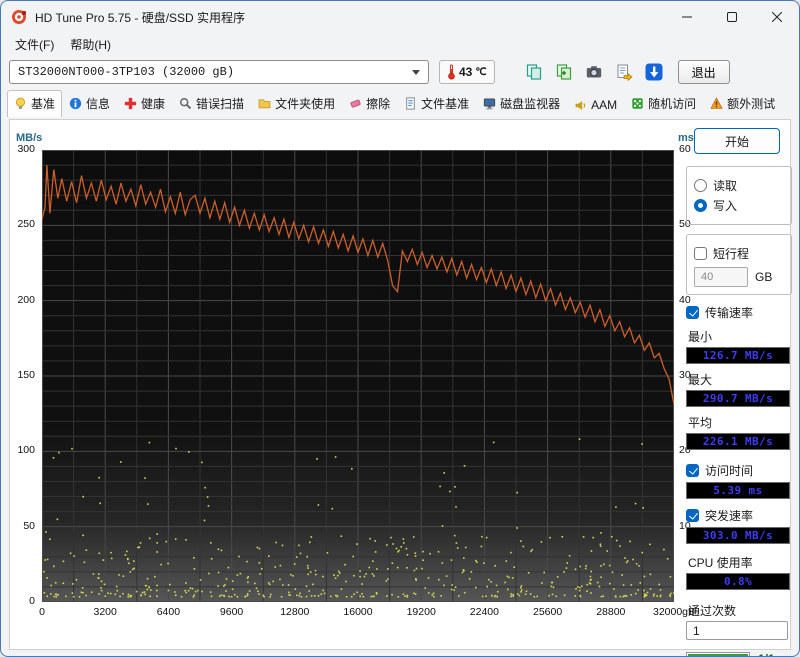  What do you see at coordinates (264, 104) in the screenshot?
I see `folder-icon` at bounding box center [264, 104].